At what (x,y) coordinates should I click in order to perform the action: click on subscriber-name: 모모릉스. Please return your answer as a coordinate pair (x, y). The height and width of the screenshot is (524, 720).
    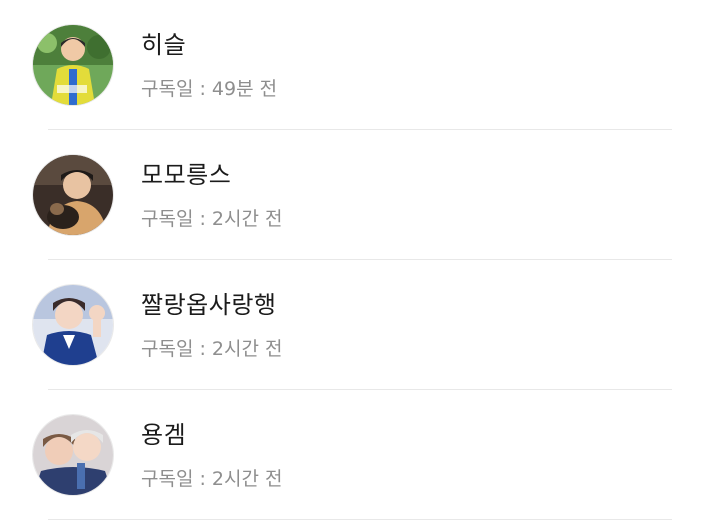
    Looking at the image, I should click on (186, 175).